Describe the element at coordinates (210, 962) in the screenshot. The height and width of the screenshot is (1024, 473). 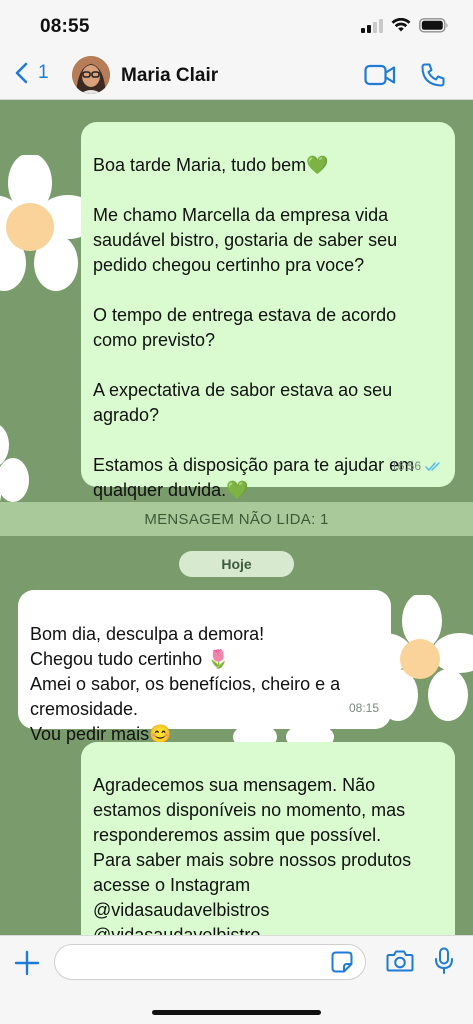
I see `message-input` at that location.